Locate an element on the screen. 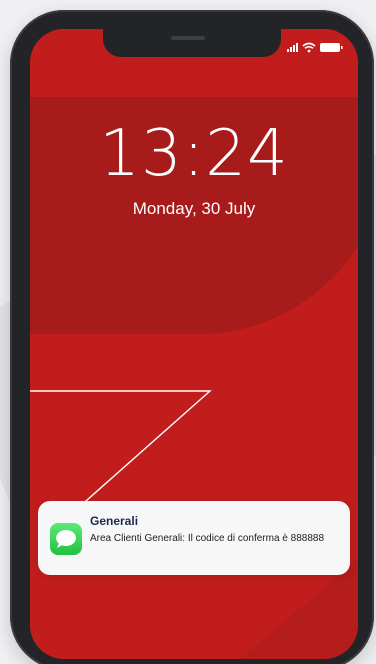  lock-screen-date: Monday, 30 July is located at coordinates (194, 208).